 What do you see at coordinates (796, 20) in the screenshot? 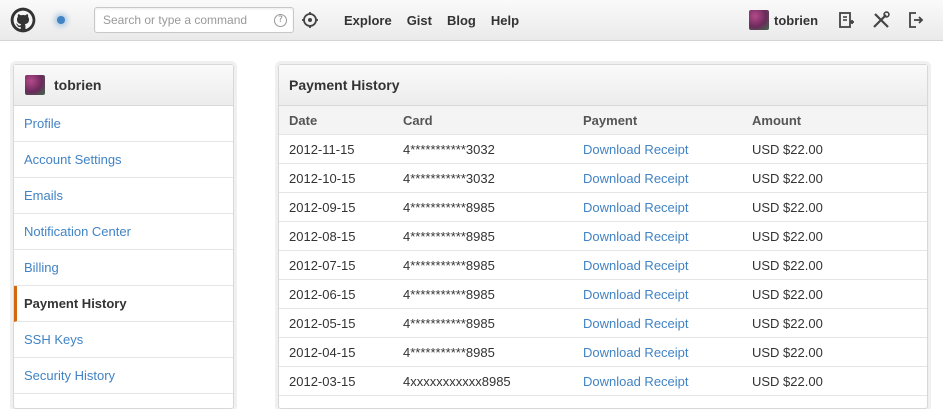
I see `header-username: tobrien` at bounding box center [796, 20].